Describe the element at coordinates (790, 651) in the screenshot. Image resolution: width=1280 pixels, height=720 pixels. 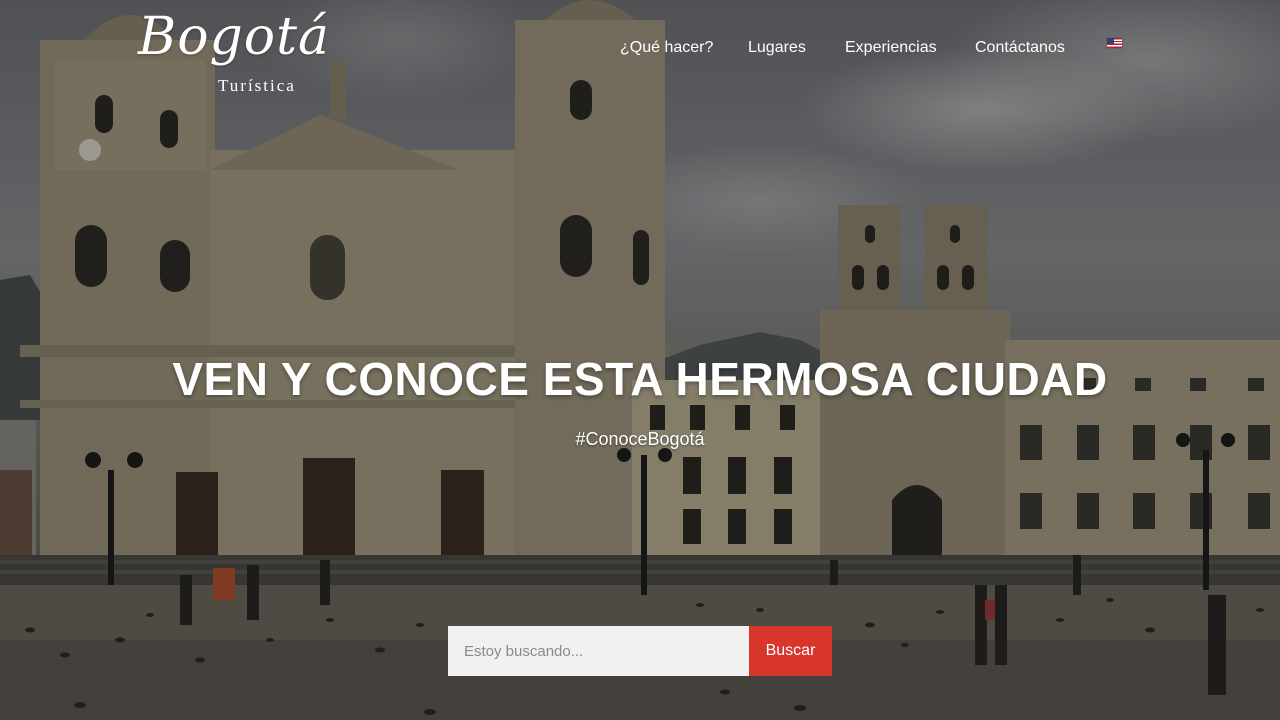
I see `search-button: Buscar` at that location.